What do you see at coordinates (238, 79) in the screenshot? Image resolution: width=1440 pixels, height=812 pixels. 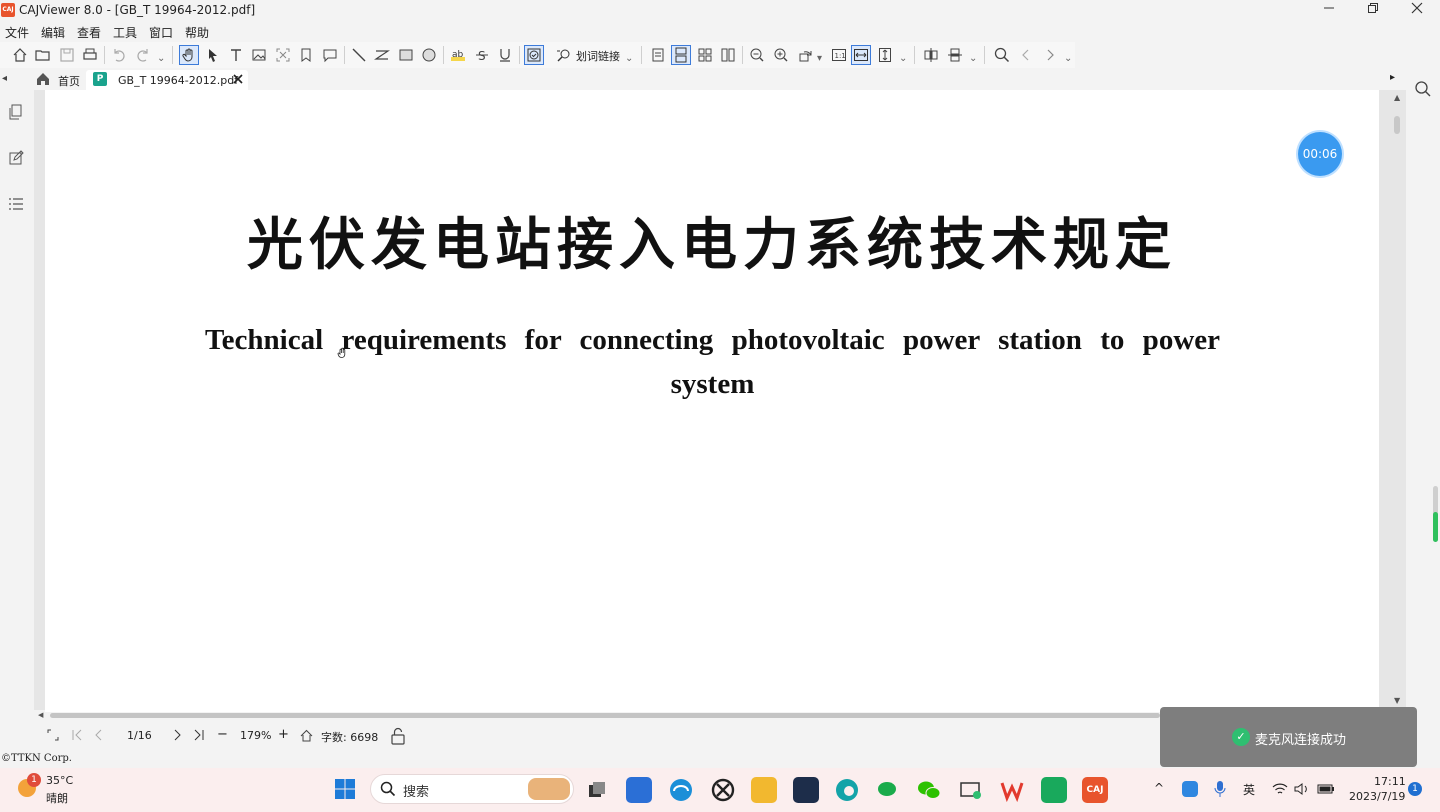 I see `tab-close-button` at bounding box center [238, 79].